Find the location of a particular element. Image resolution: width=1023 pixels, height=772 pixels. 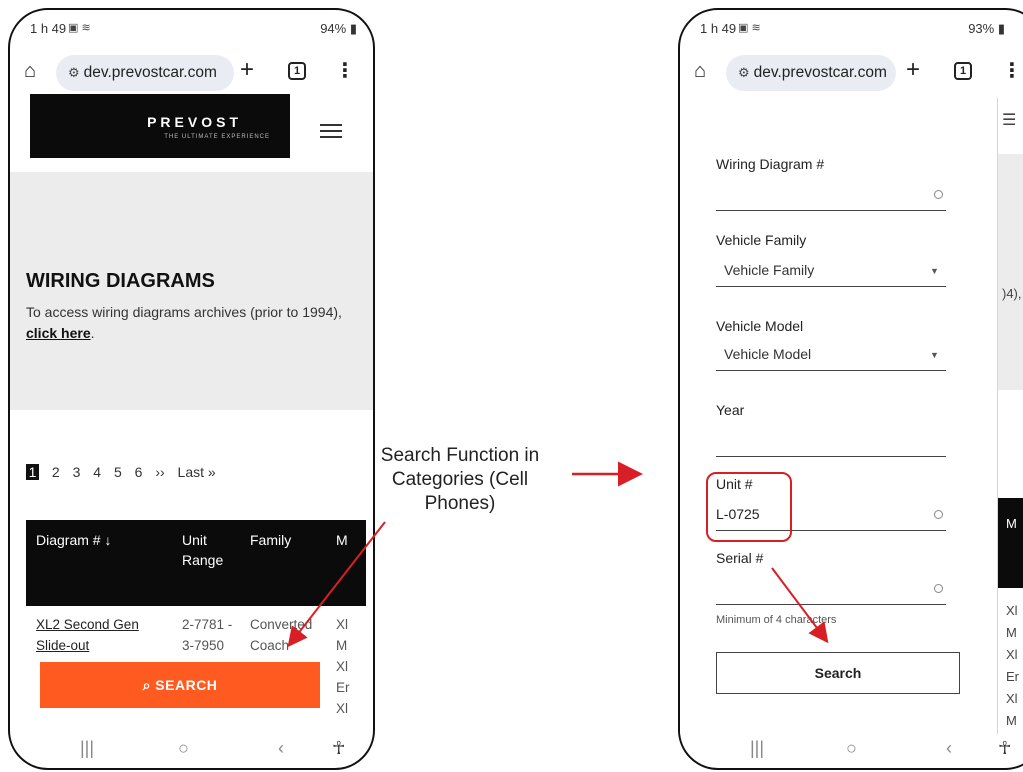

serial-label: Serial # is located at coordinates (740, 558).